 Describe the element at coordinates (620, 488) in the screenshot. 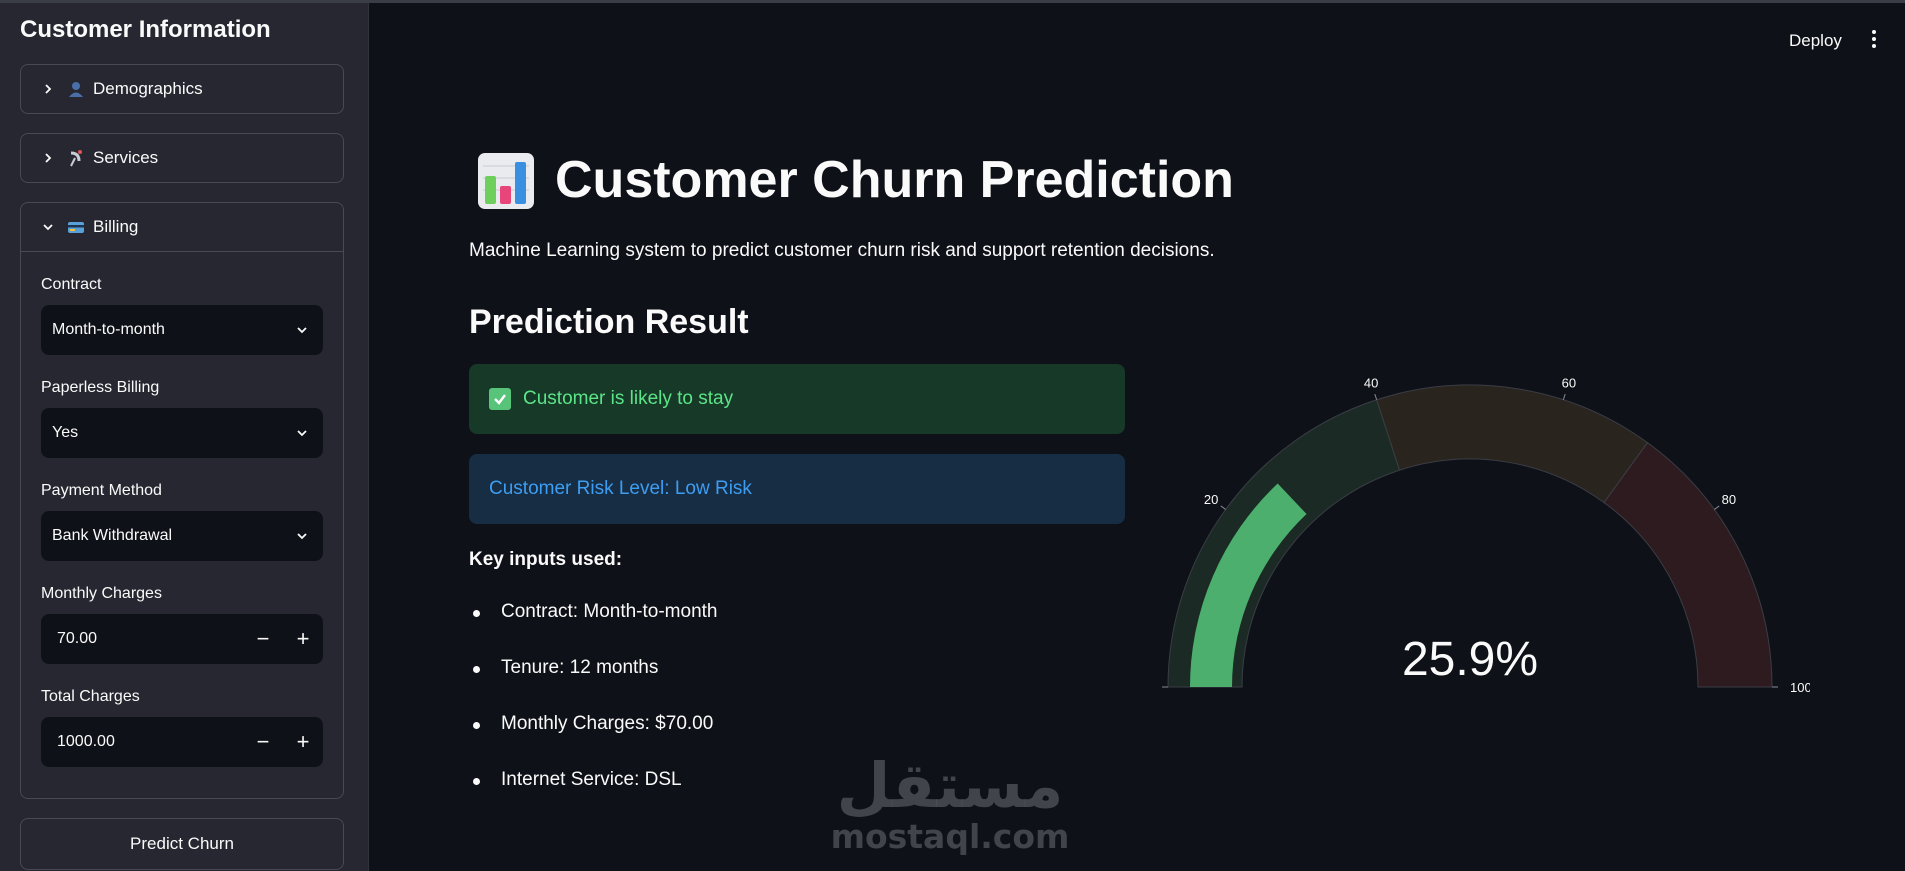

I see `risk-level-message: Customer Risk Level: Low Risk` at that location.